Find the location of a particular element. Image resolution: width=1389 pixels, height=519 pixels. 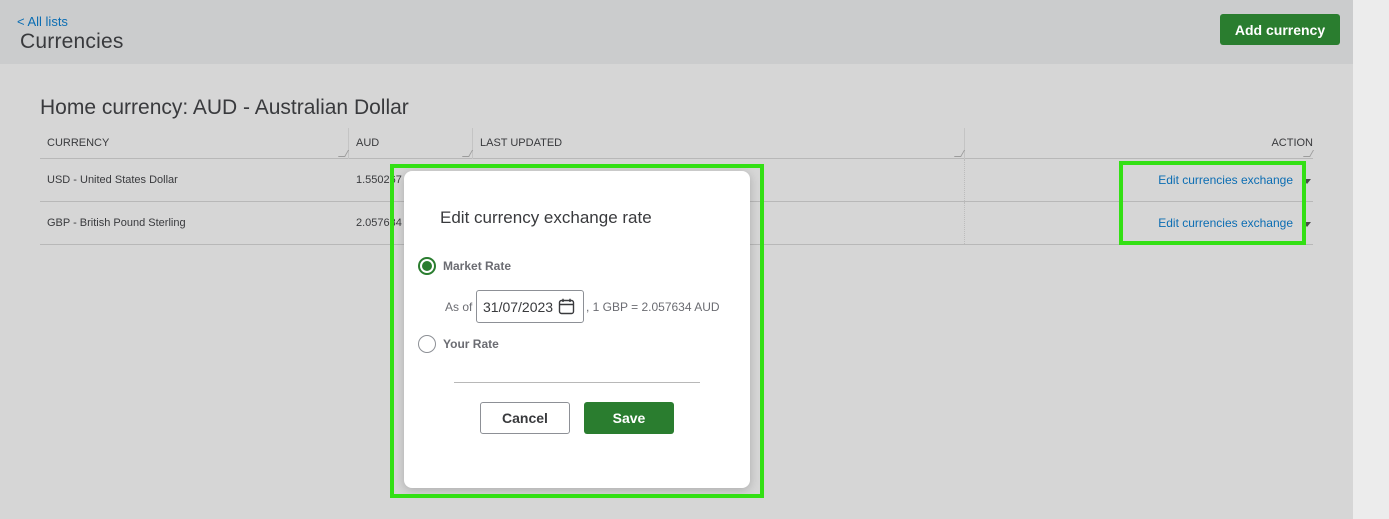

table-header: CURRENCY AUD LAST UPDATED ACTION is located at coordinates (677, 143).